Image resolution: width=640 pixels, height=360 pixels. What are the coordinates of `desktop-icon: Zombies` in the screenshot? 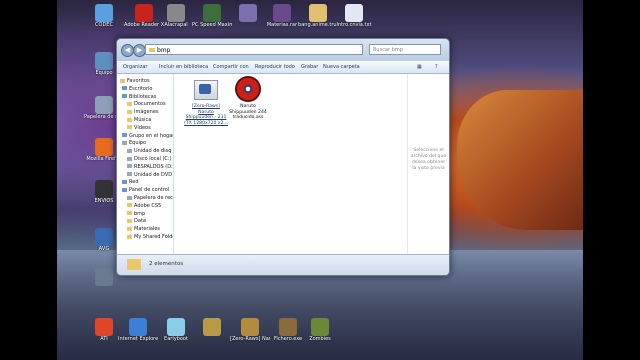 It's located at (320, 330).